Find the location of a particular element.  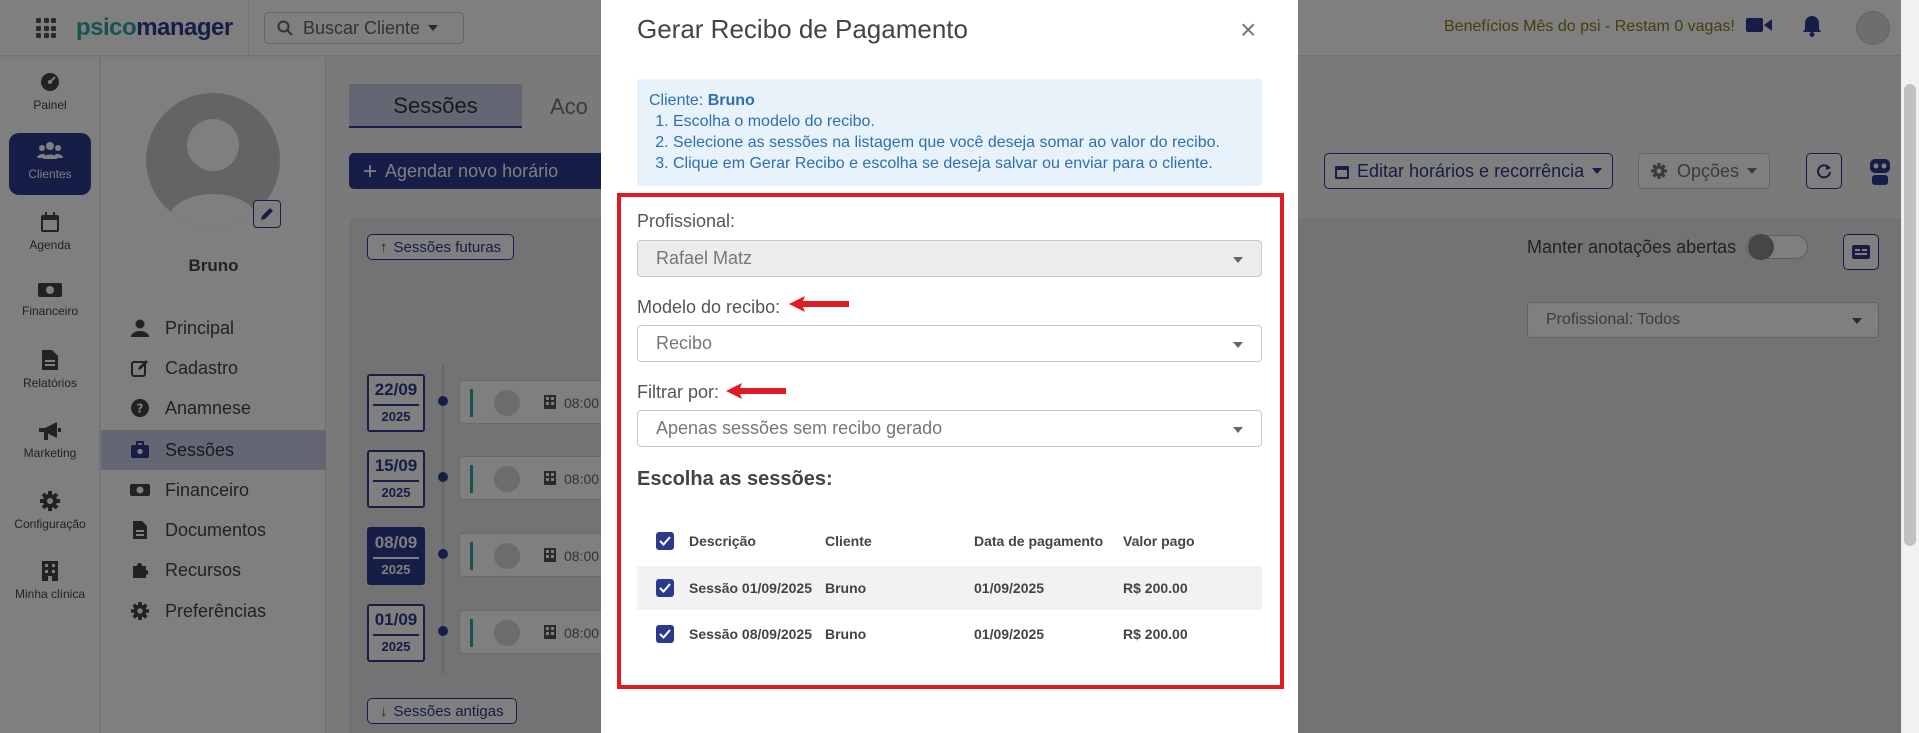

filter-select: Apenas sessões sem recibo gerado is located at coordinates (949, 428).